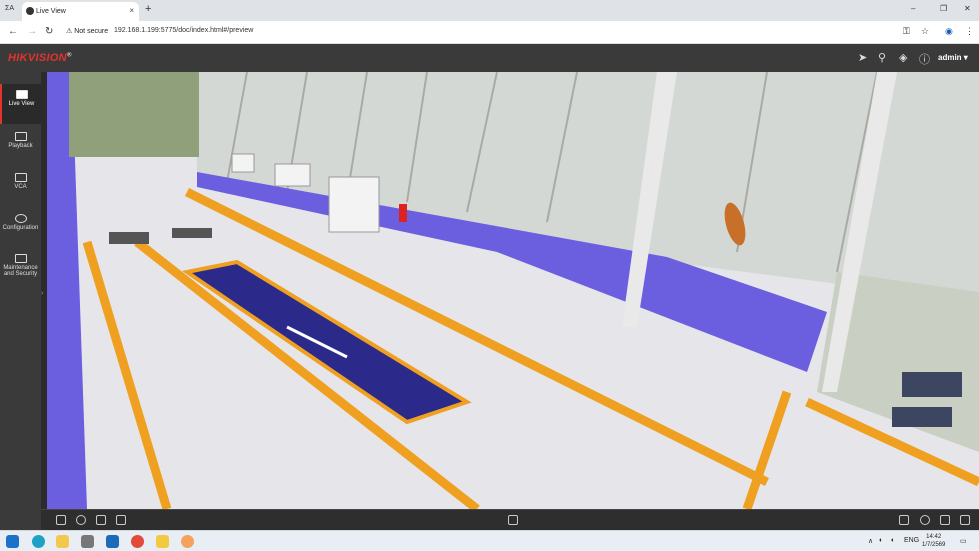 Image resolution: width=979 pixels, height=551 pixels. What do you see at coordinates (913, 8) in the screenshot?
I see `minimize-button: –` at bounding box center [913, 8].